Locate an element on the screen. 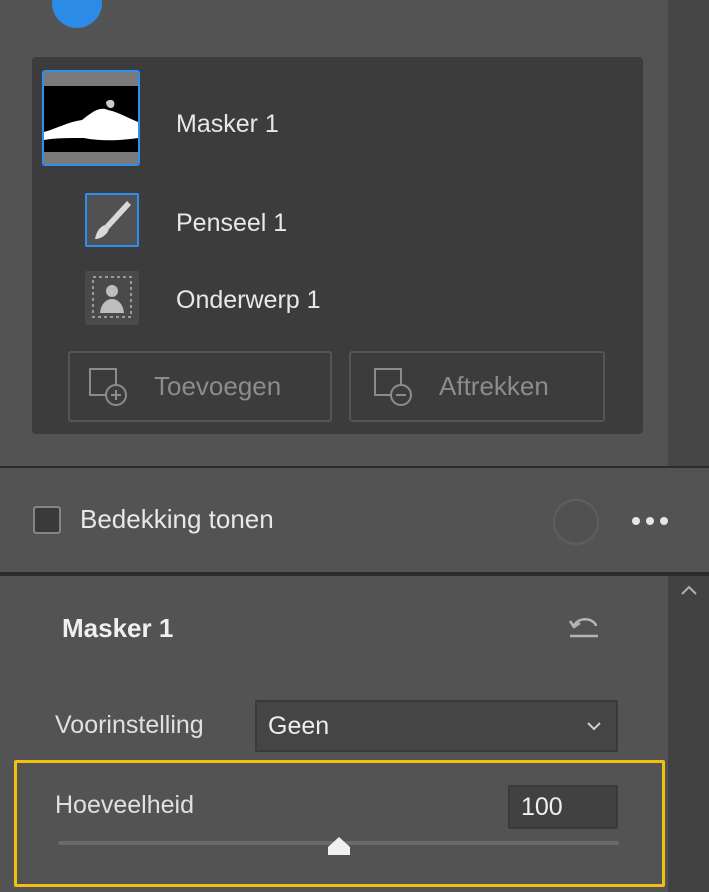 The width and height of the screenshot is (709, 892). amount-slider-thumb is located at coordinates (339, 846).